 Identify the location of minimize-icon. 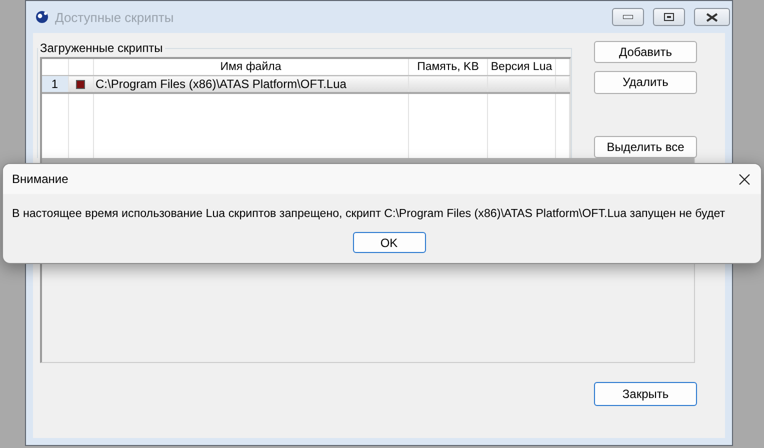
(628, 17).